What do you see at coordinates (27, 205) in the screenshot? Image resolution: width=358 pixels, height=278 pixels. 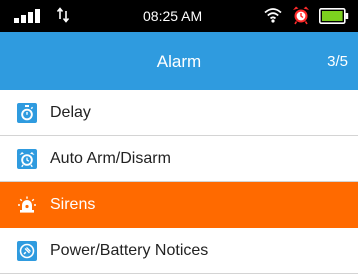 I see `siren-icon` at bounding box center [27, 205].